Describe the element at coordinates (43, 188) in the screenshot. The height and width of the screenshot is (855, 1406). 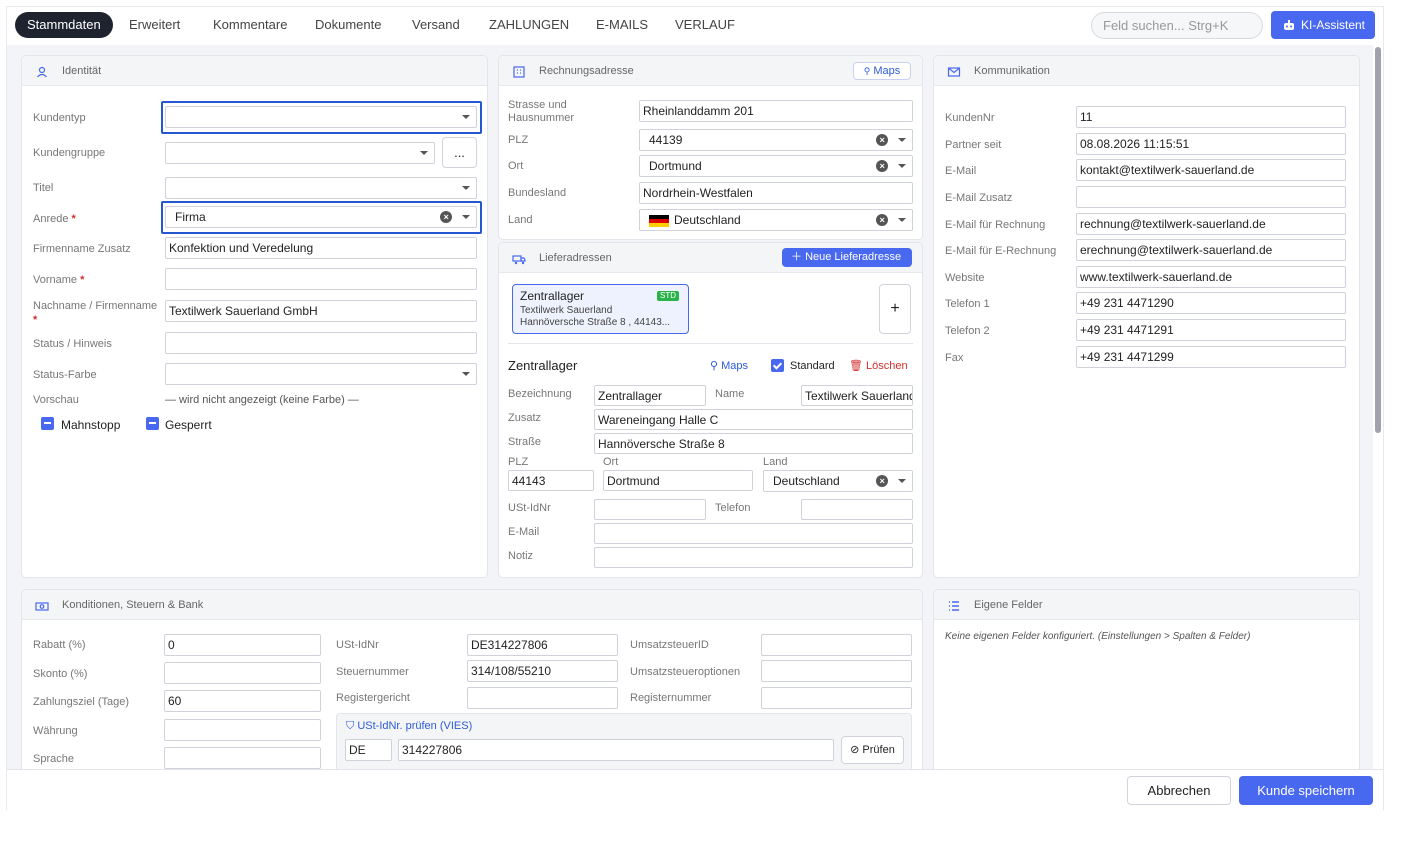
I see `titel-label: Titel` at that location.